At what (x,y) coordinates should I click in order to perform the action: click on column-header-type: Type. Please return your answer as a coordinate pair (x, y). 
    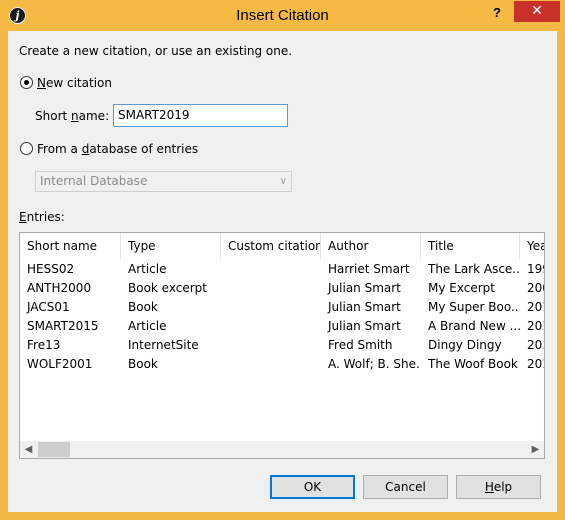
    Looking at the image, I should click on (171, 246).